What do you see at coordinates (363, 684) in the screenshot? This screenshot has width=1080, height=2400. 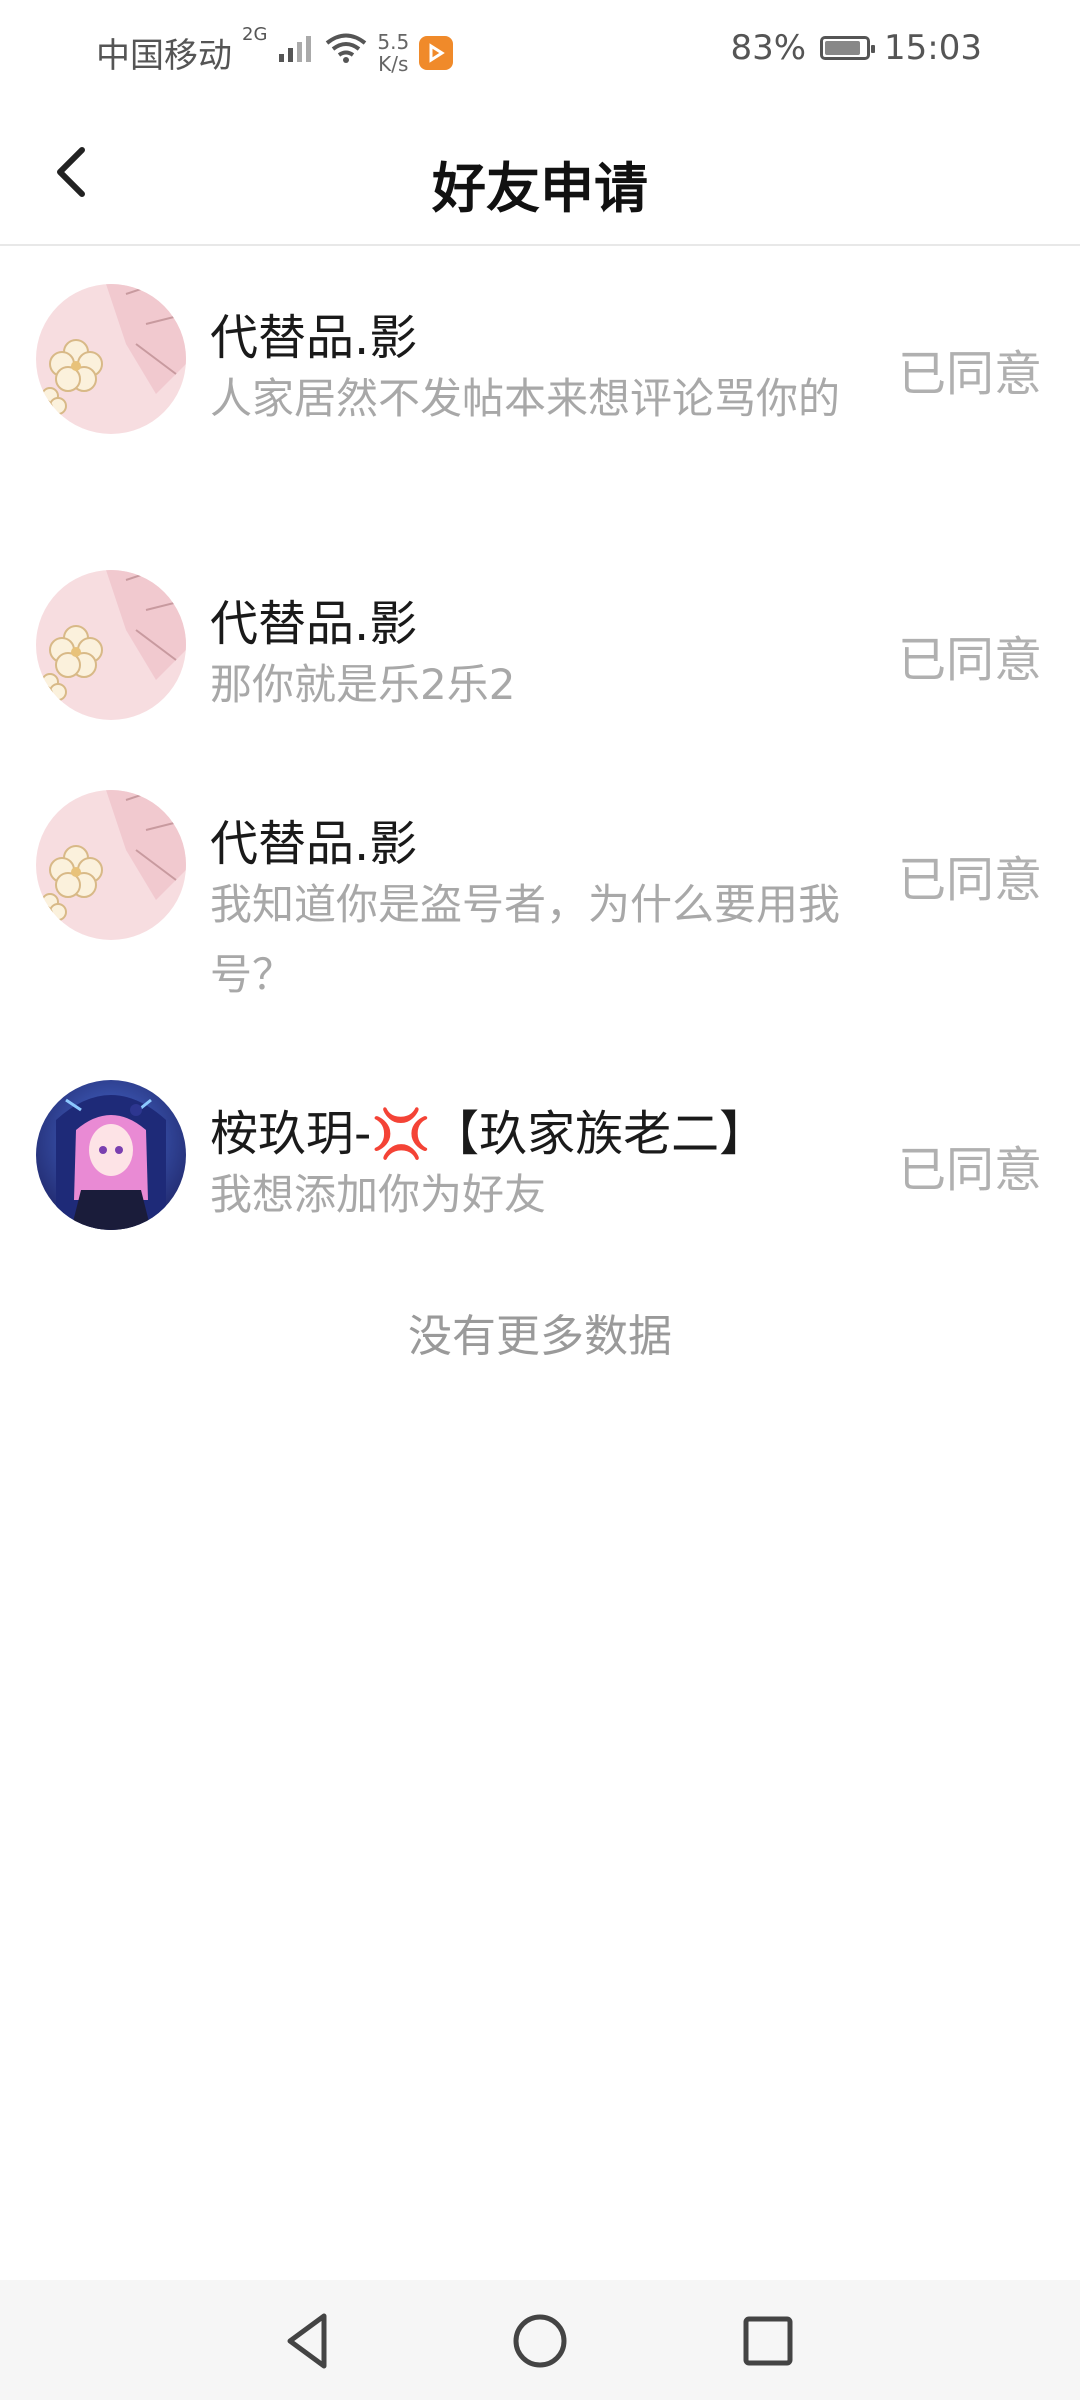 I see `request-message: 那你就是乐2乐2` at bounding box center [363, 684].